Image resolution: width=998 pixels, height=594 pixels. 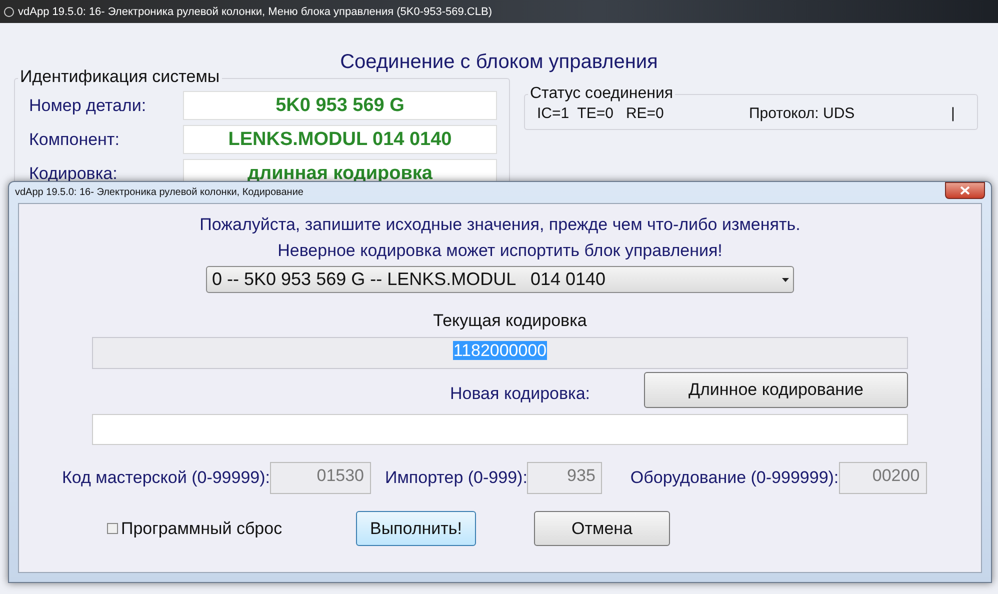 I want to click on value-field: 5K0 953 569 G, so click(x=340, y=105).